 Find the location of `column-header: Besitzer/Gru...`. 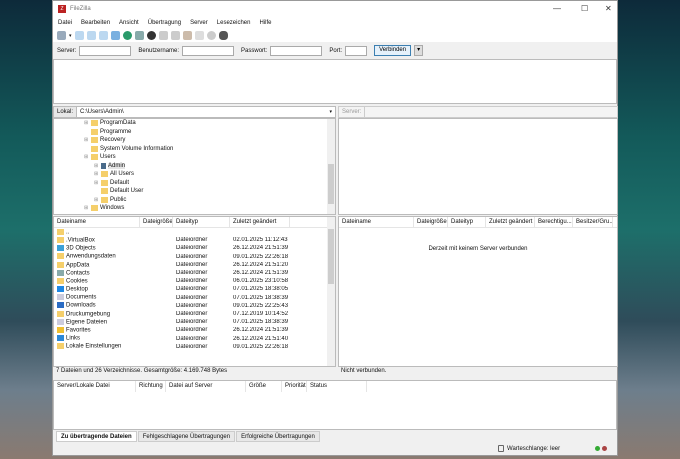

column-header: Besitzer/Gru... is located at coordinates (593, 222).